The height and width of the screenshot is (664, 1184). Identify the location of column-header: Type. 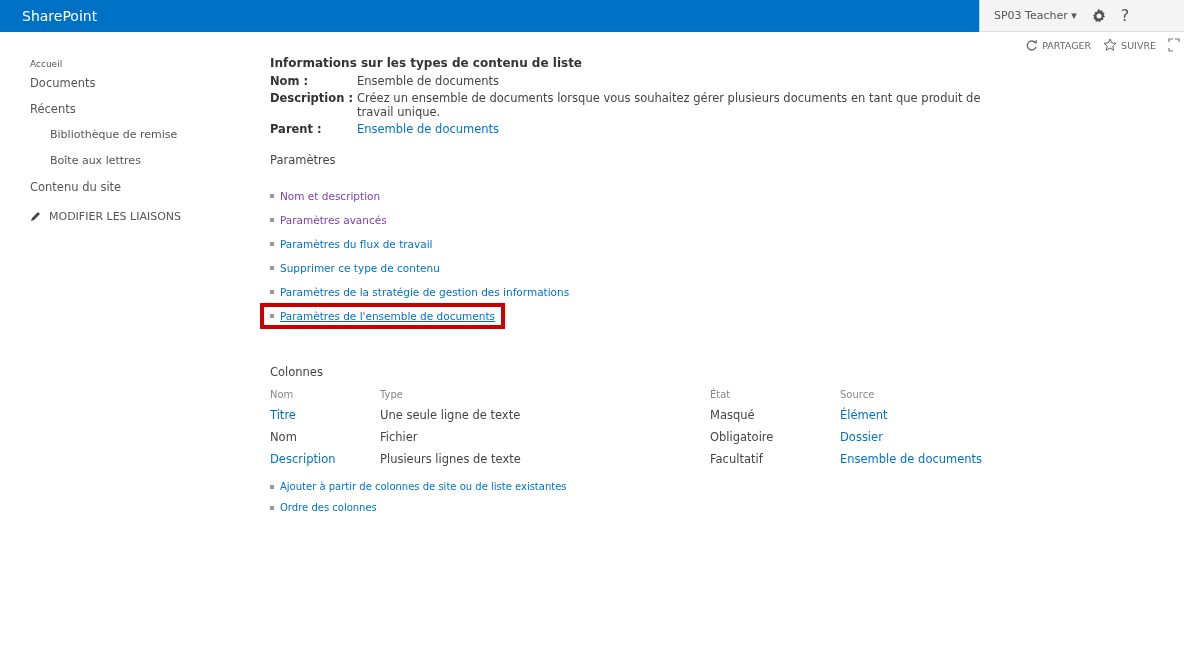
(392, 394).